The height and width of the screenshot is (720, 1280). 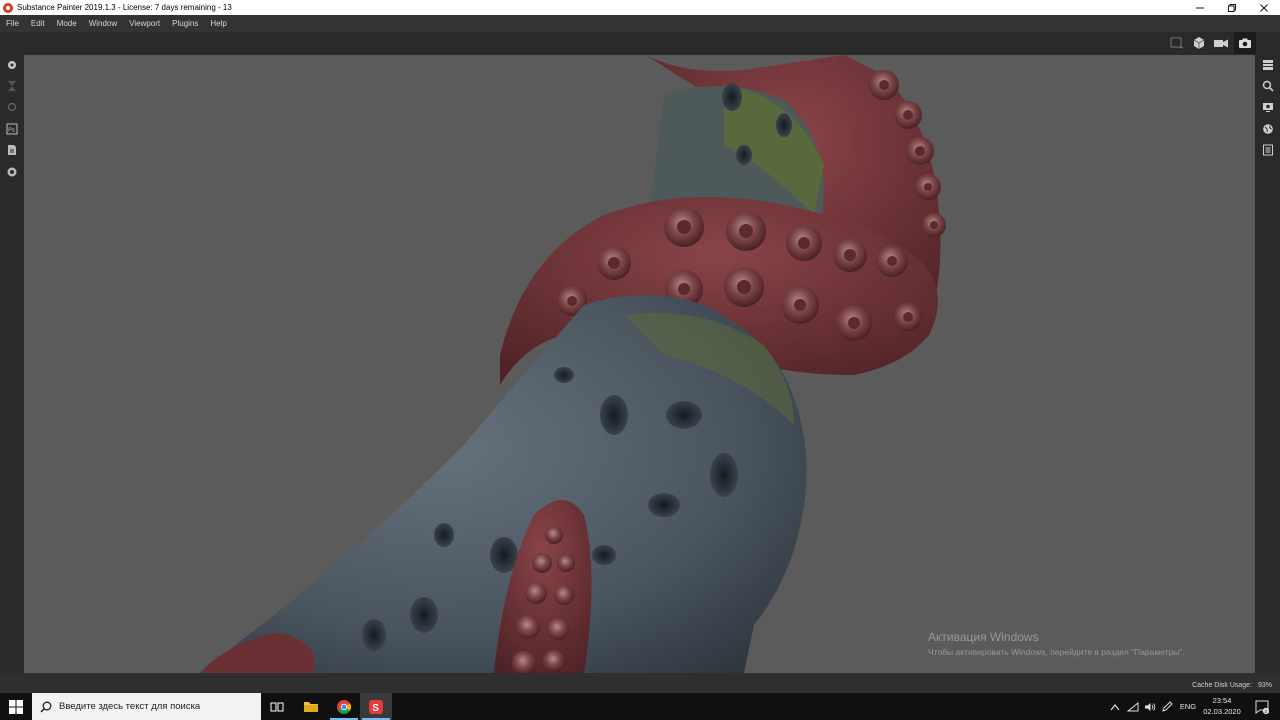 I want to click on task-view-icon, so click(x=277, y=706).